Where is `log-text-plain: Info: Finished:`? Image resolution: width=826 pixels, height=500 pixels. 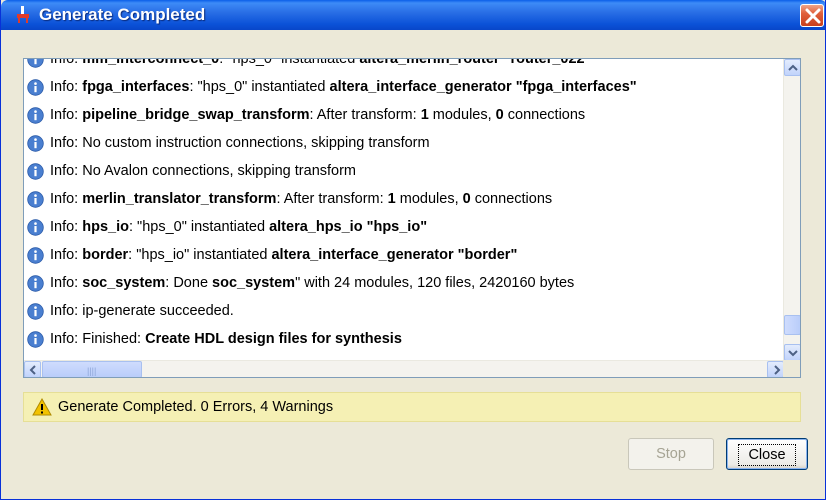 log-text-plain: Info: Finished: is located at coordinates (98, 339).